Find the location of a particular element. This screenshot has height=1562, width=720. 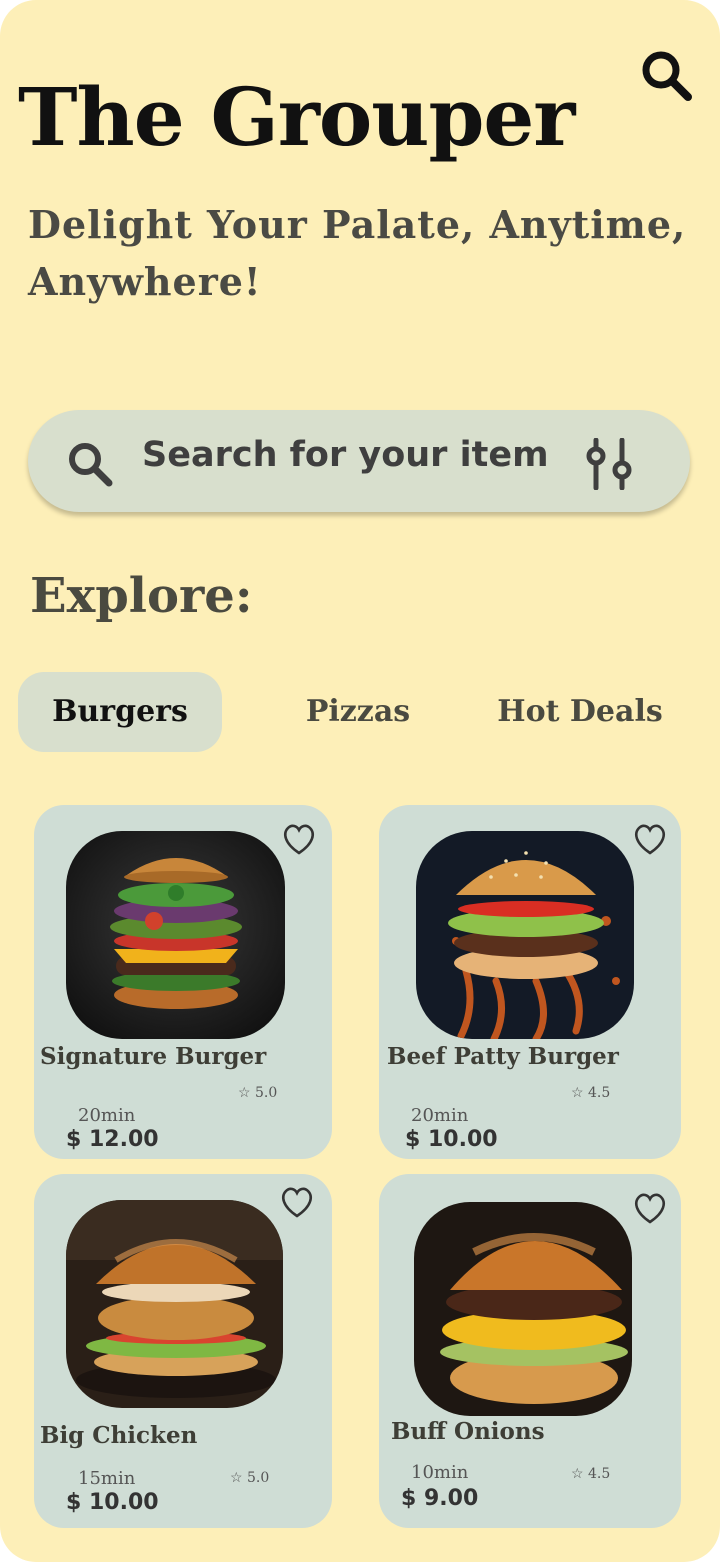

price: $ 9.00 is located at coordinates (440, 1498).